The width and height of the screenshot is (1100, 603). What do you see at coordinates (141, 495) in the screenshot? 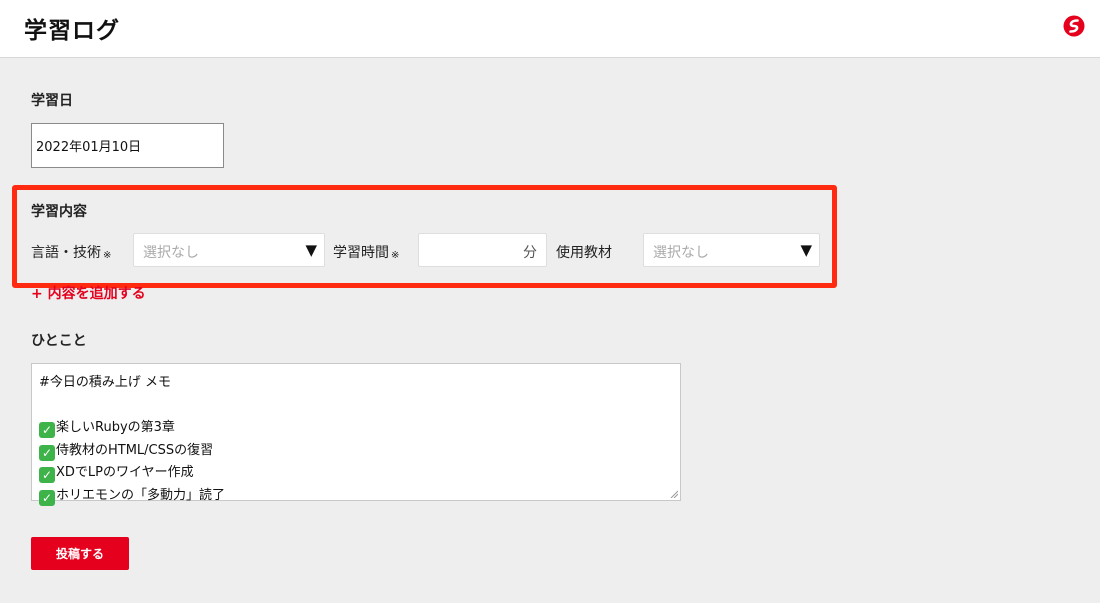
I see `comment-line-text: ホリエモンの「多動力」読了` at bounding box center [141, 495].